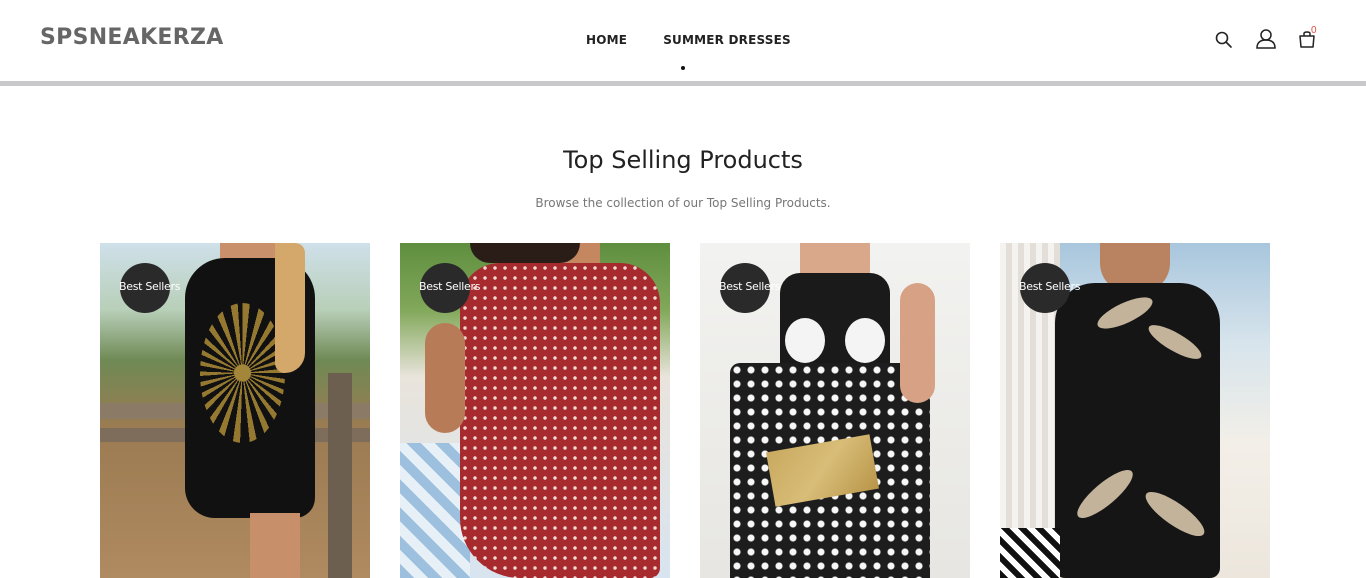  Describe the element at coordinates (1266, 39) in the screenshot. I see `user-icon` at that location.